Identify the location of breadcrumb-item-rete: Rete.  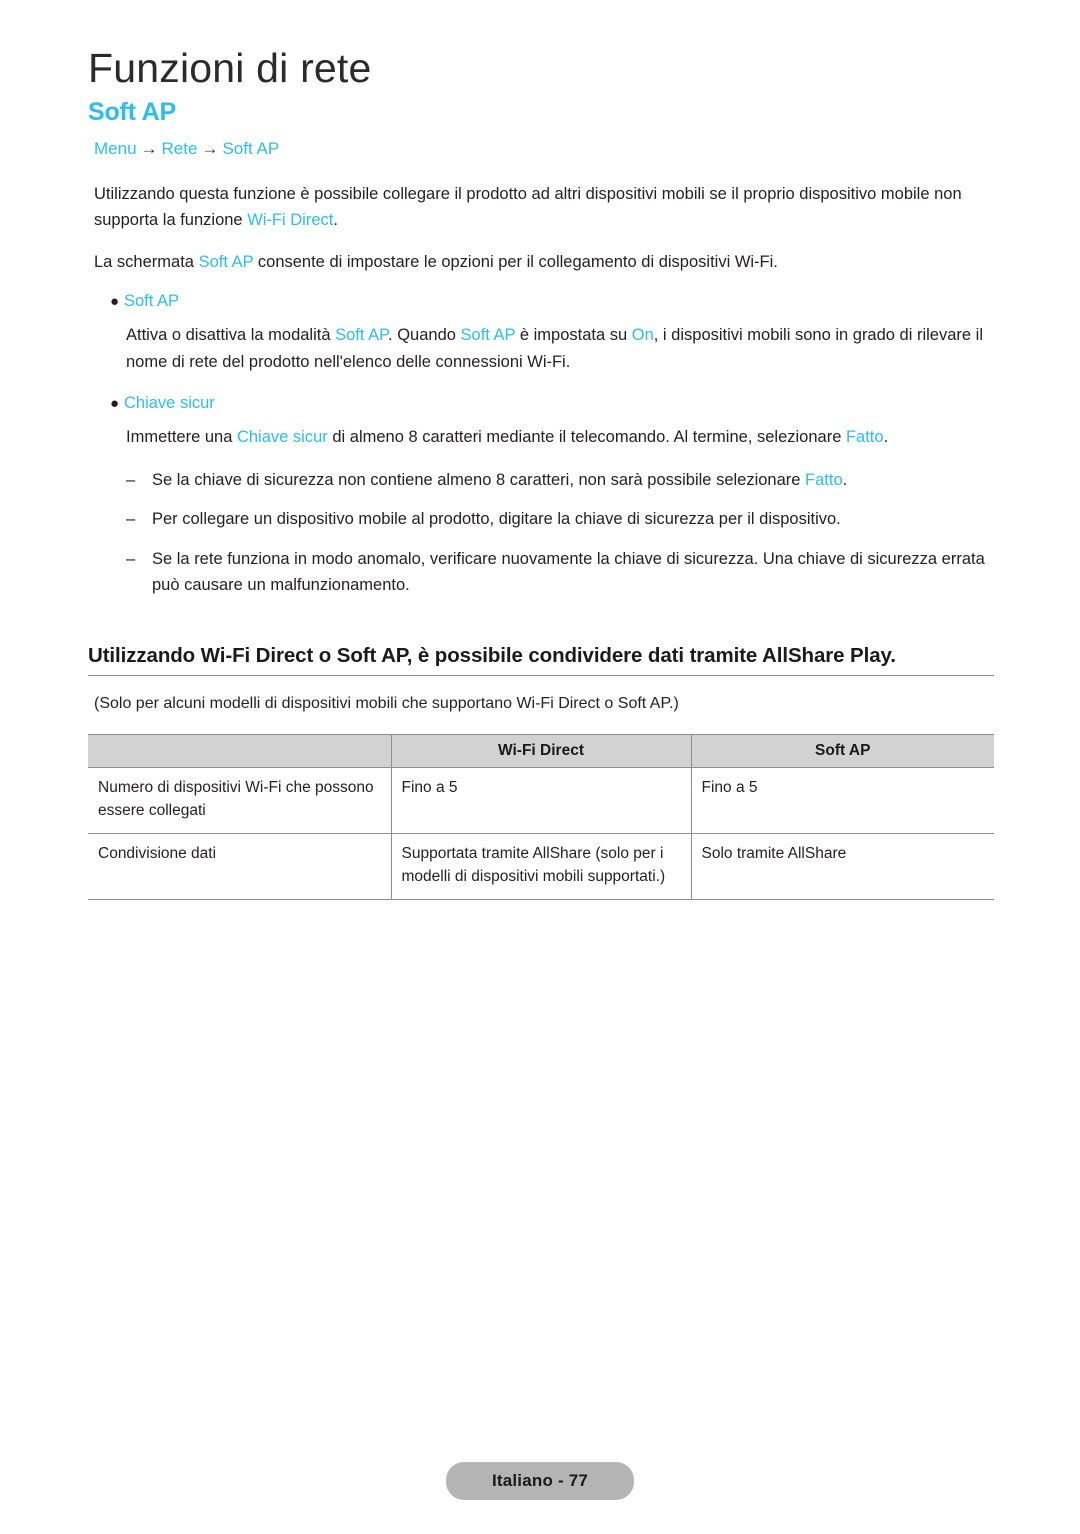
(180, 148).